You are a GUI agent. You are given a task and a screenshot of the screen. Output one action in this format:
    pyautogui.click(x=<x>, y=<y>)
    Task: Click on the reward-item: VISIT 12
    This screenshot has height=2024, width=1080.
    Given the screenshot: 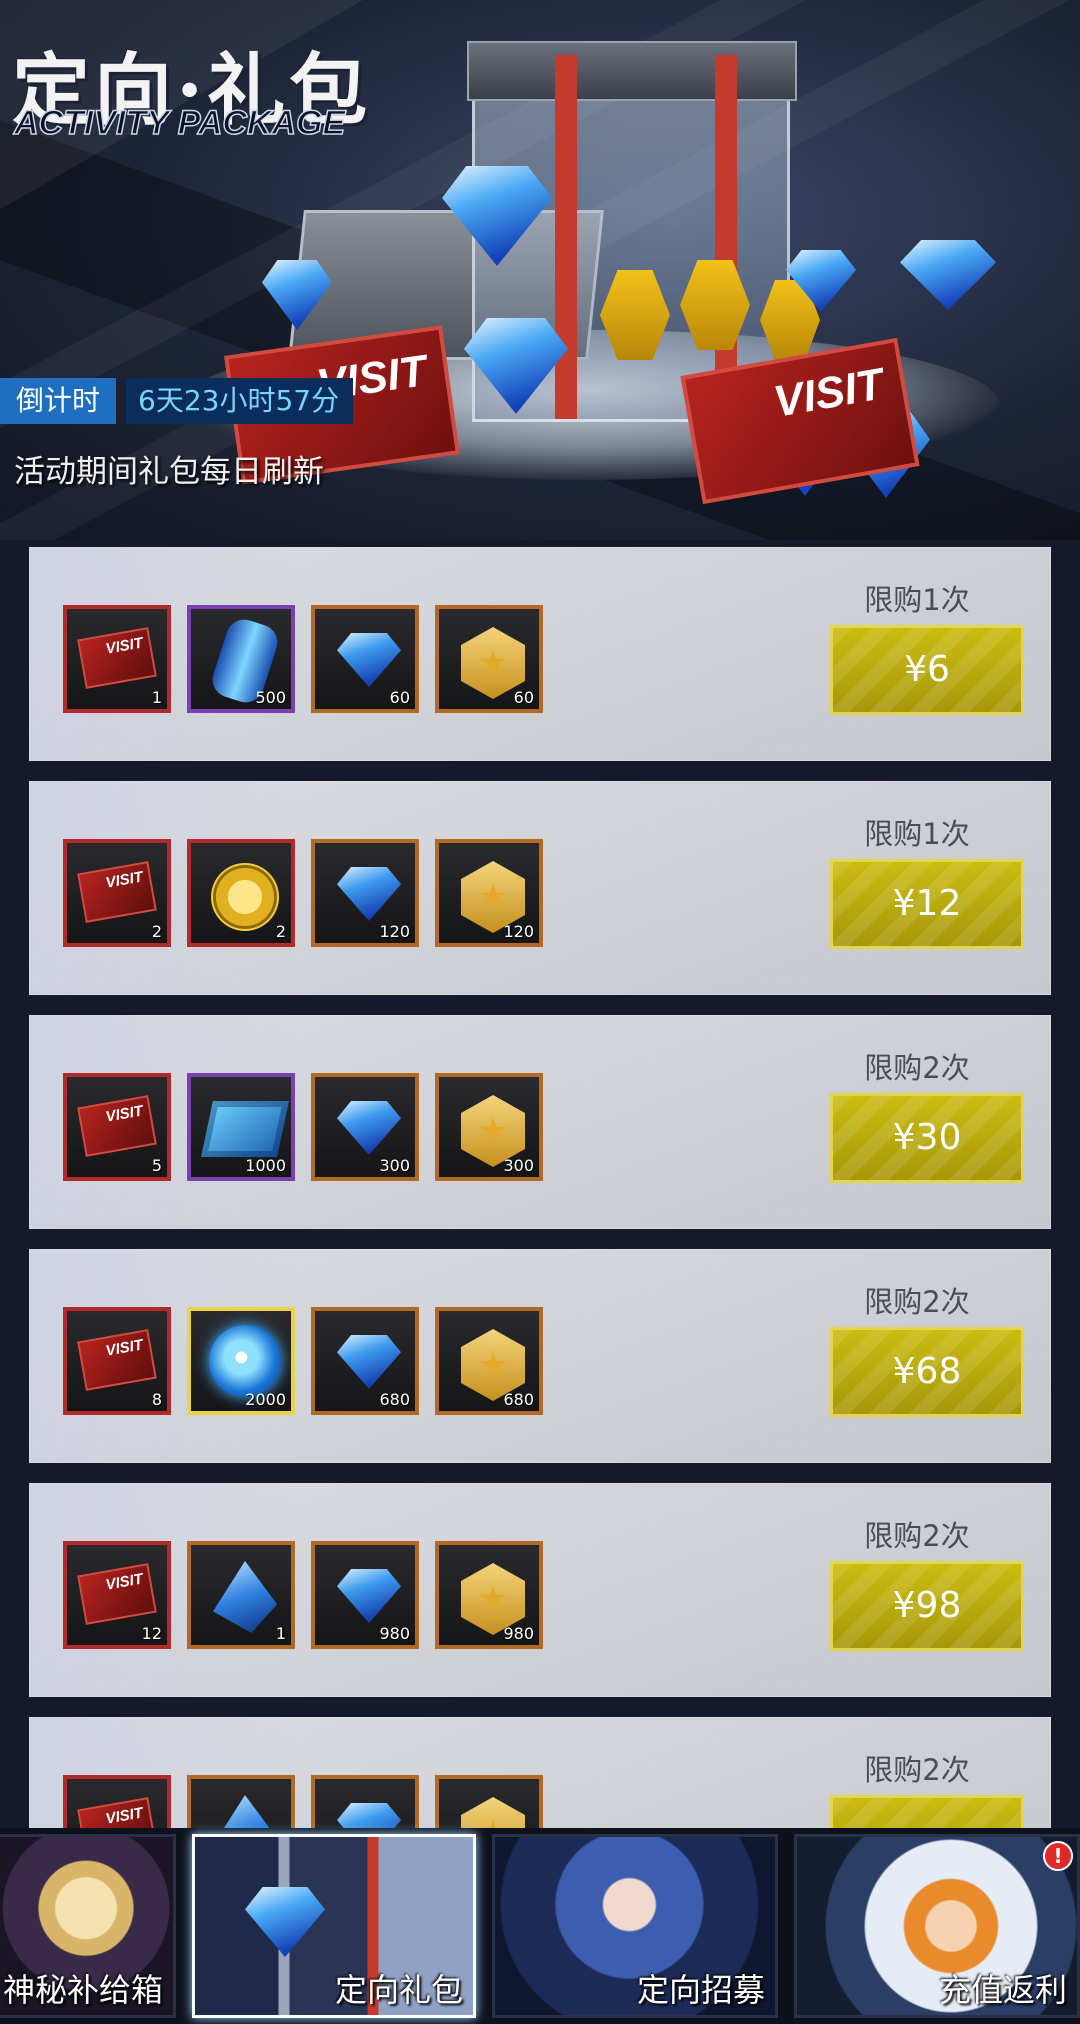 What is the action you would take?
    pyautogui.click(x=117, y=1595)
    